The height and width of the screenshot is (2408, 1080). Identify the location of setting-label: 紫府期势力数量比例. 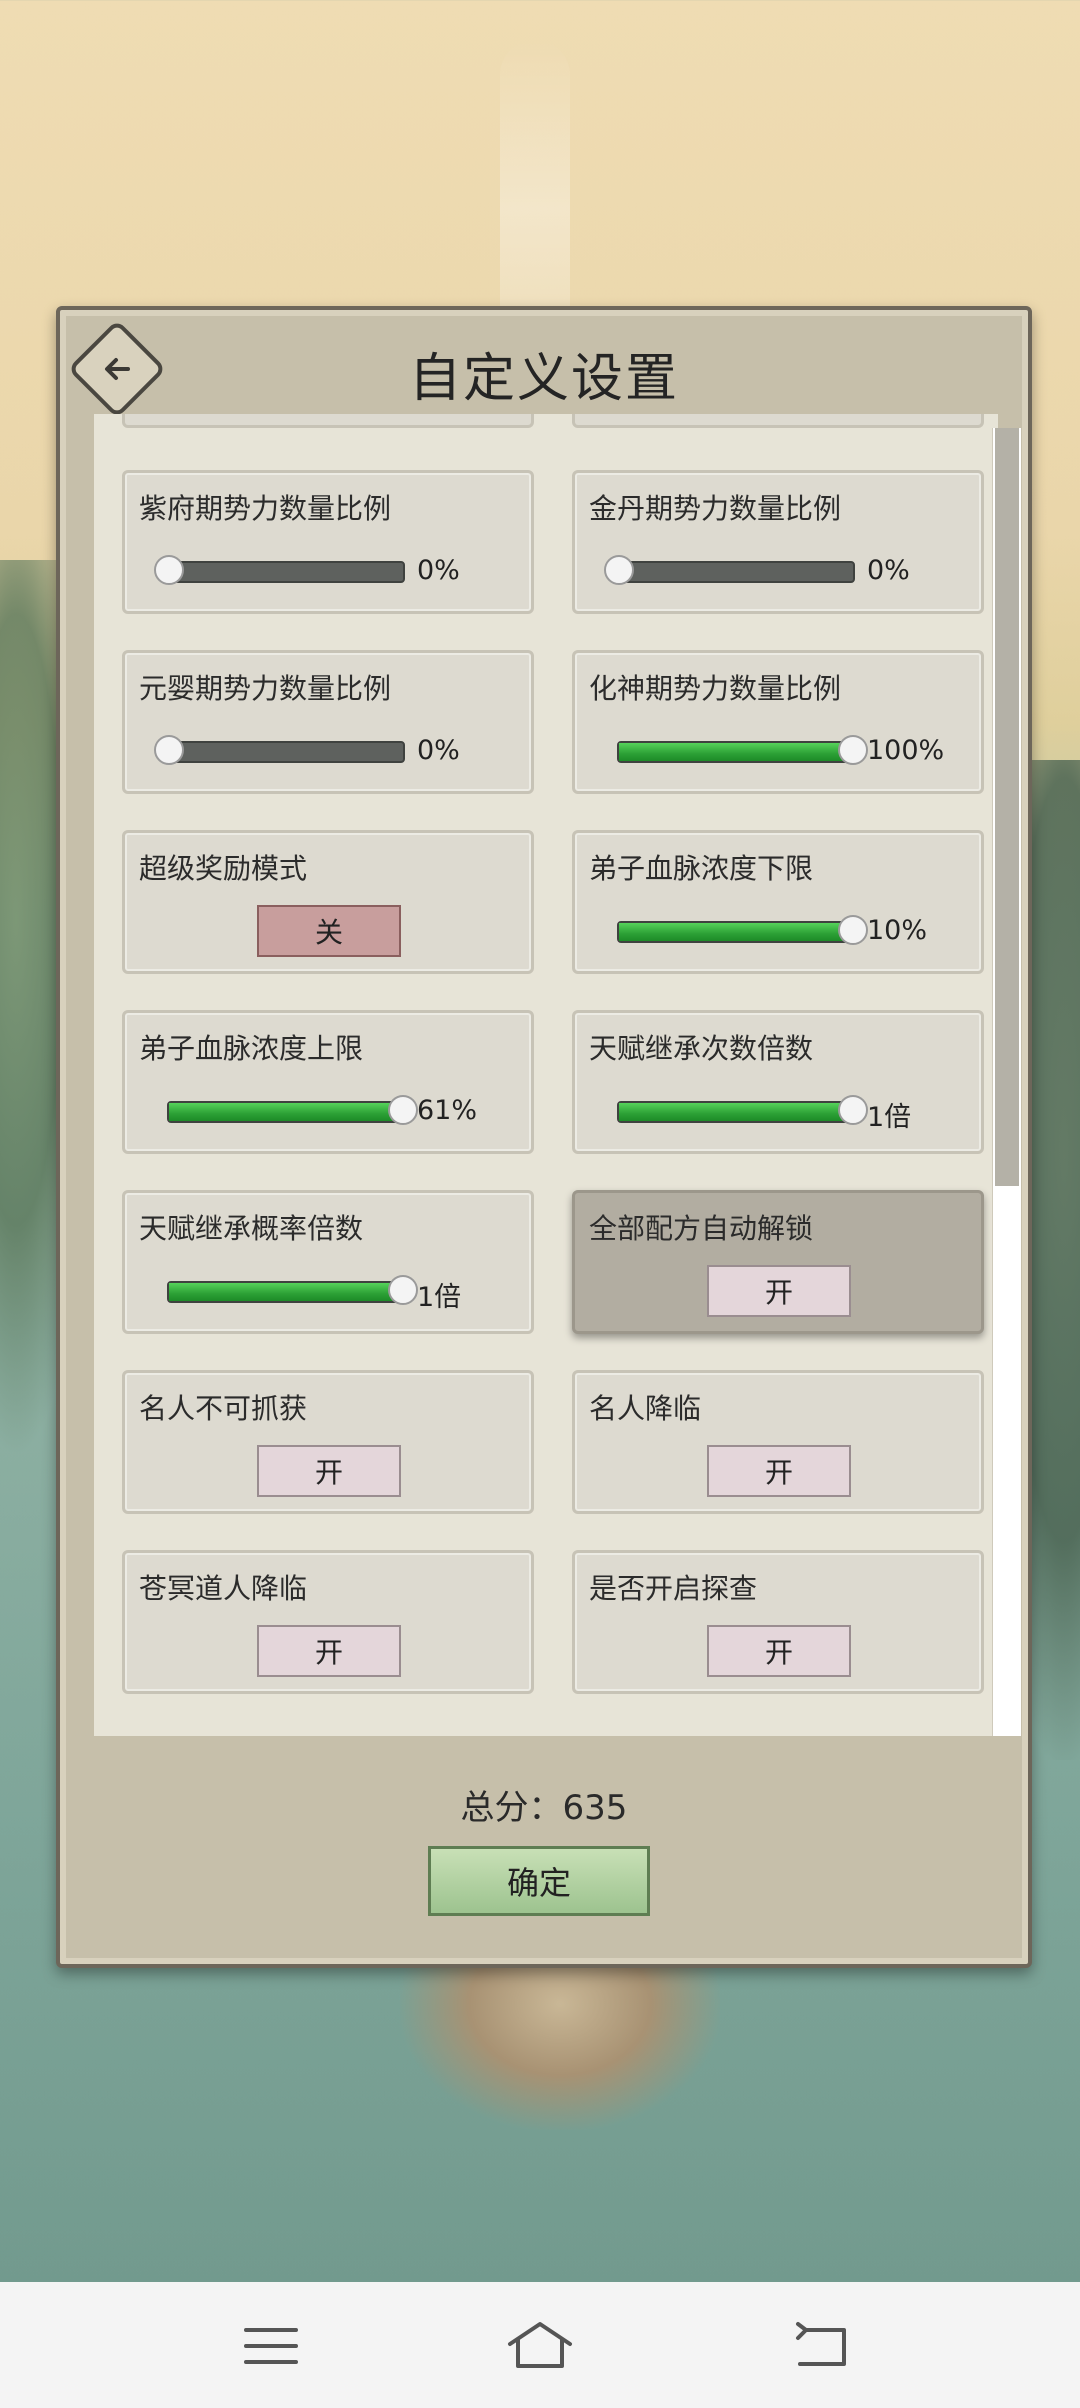
(265, 508).